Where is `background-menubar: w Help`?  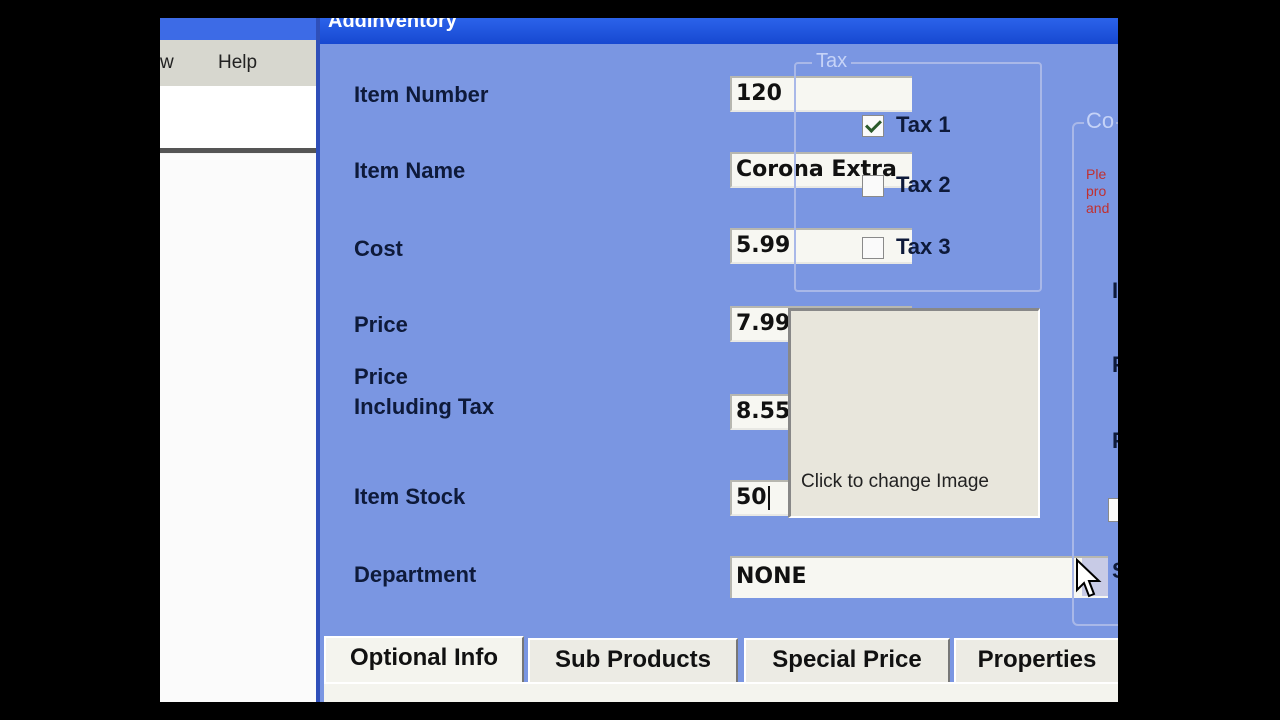
background-menubar: w Help is located at coordinates (238, 63).